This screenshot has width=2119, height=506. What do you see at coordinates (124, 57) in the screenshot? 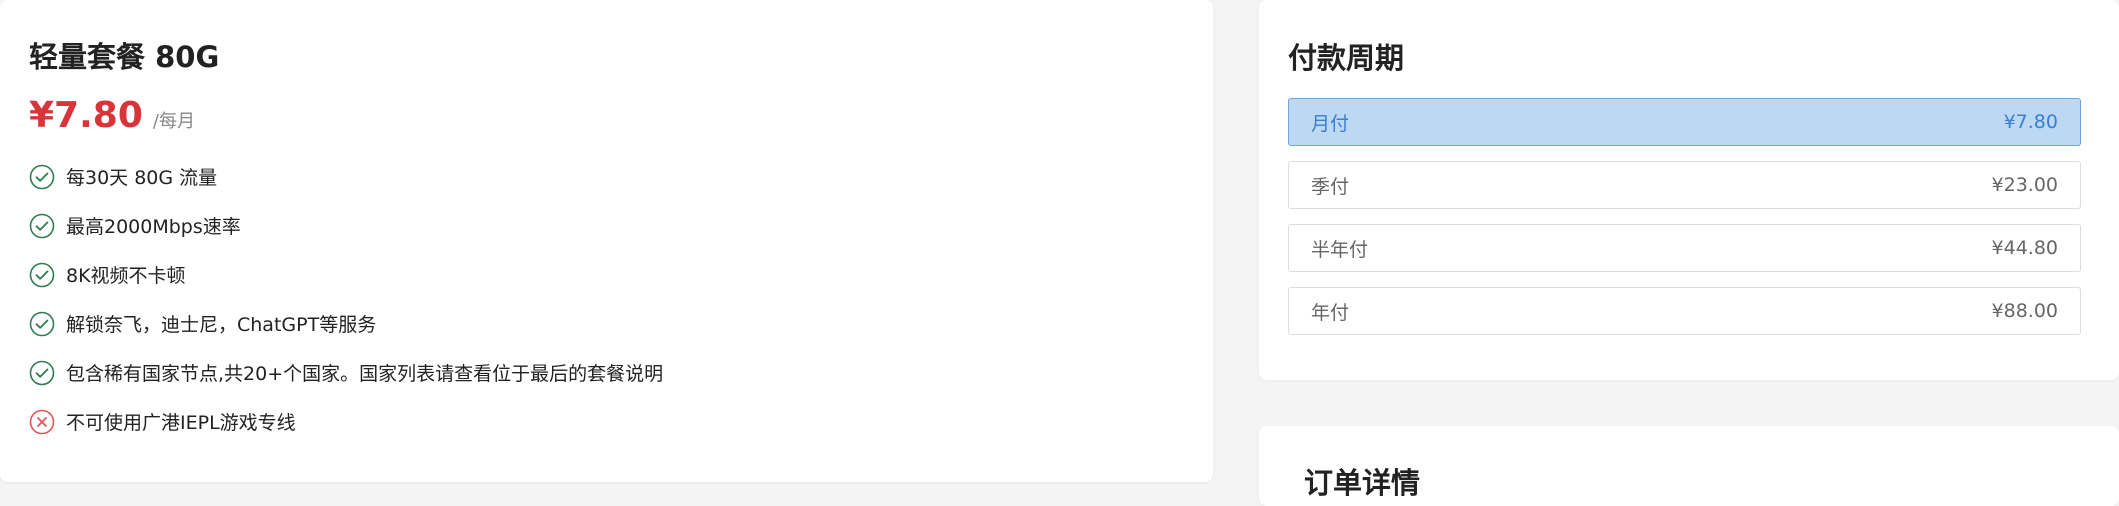
I see `plan-title: 轻量套餐 80G` at bounding box center [124, 57].